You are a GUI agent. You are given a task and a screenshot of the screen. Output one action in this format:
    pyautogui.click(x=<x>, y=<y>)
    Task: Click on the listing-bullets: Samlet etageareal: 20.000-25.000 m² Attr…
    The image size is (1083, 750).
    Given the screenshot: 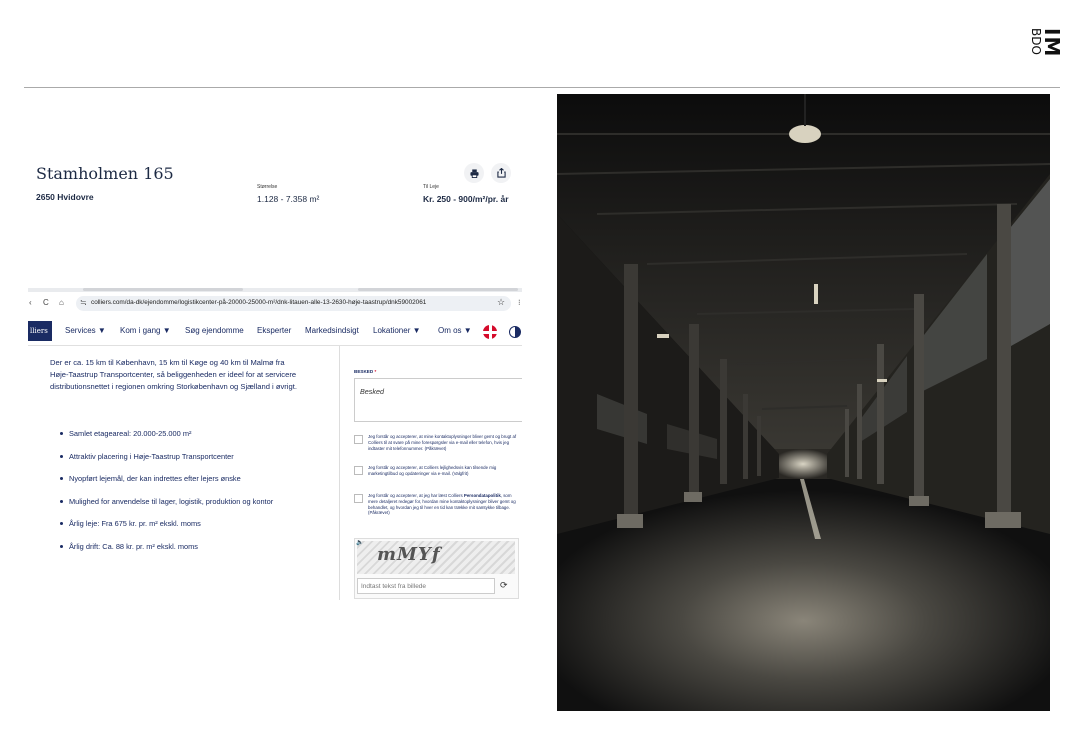 What is the action you would take?
    pyautogui.click(x=200, y=497)
    